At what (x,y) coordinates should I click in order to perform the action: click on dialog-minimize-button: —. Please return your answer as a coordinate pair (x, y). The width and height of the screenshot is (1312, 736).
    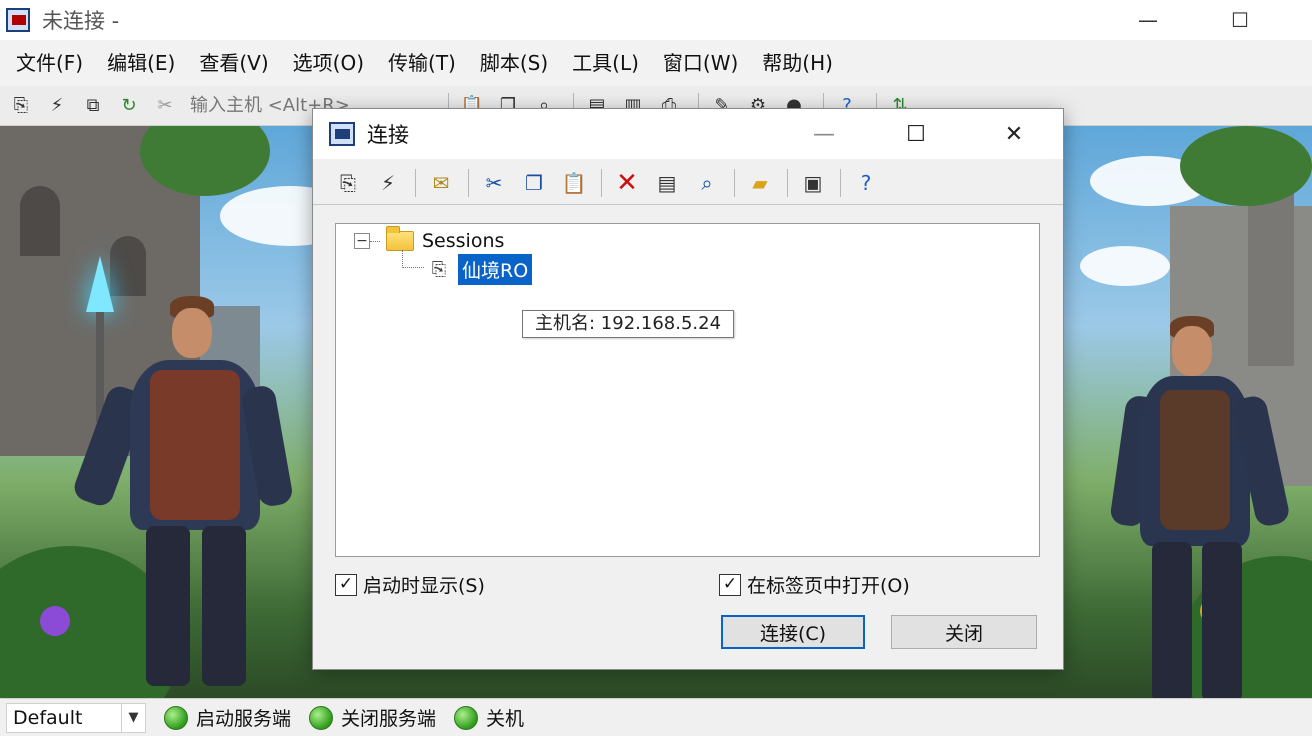
    Looking at the image, I should click on (824, 134).